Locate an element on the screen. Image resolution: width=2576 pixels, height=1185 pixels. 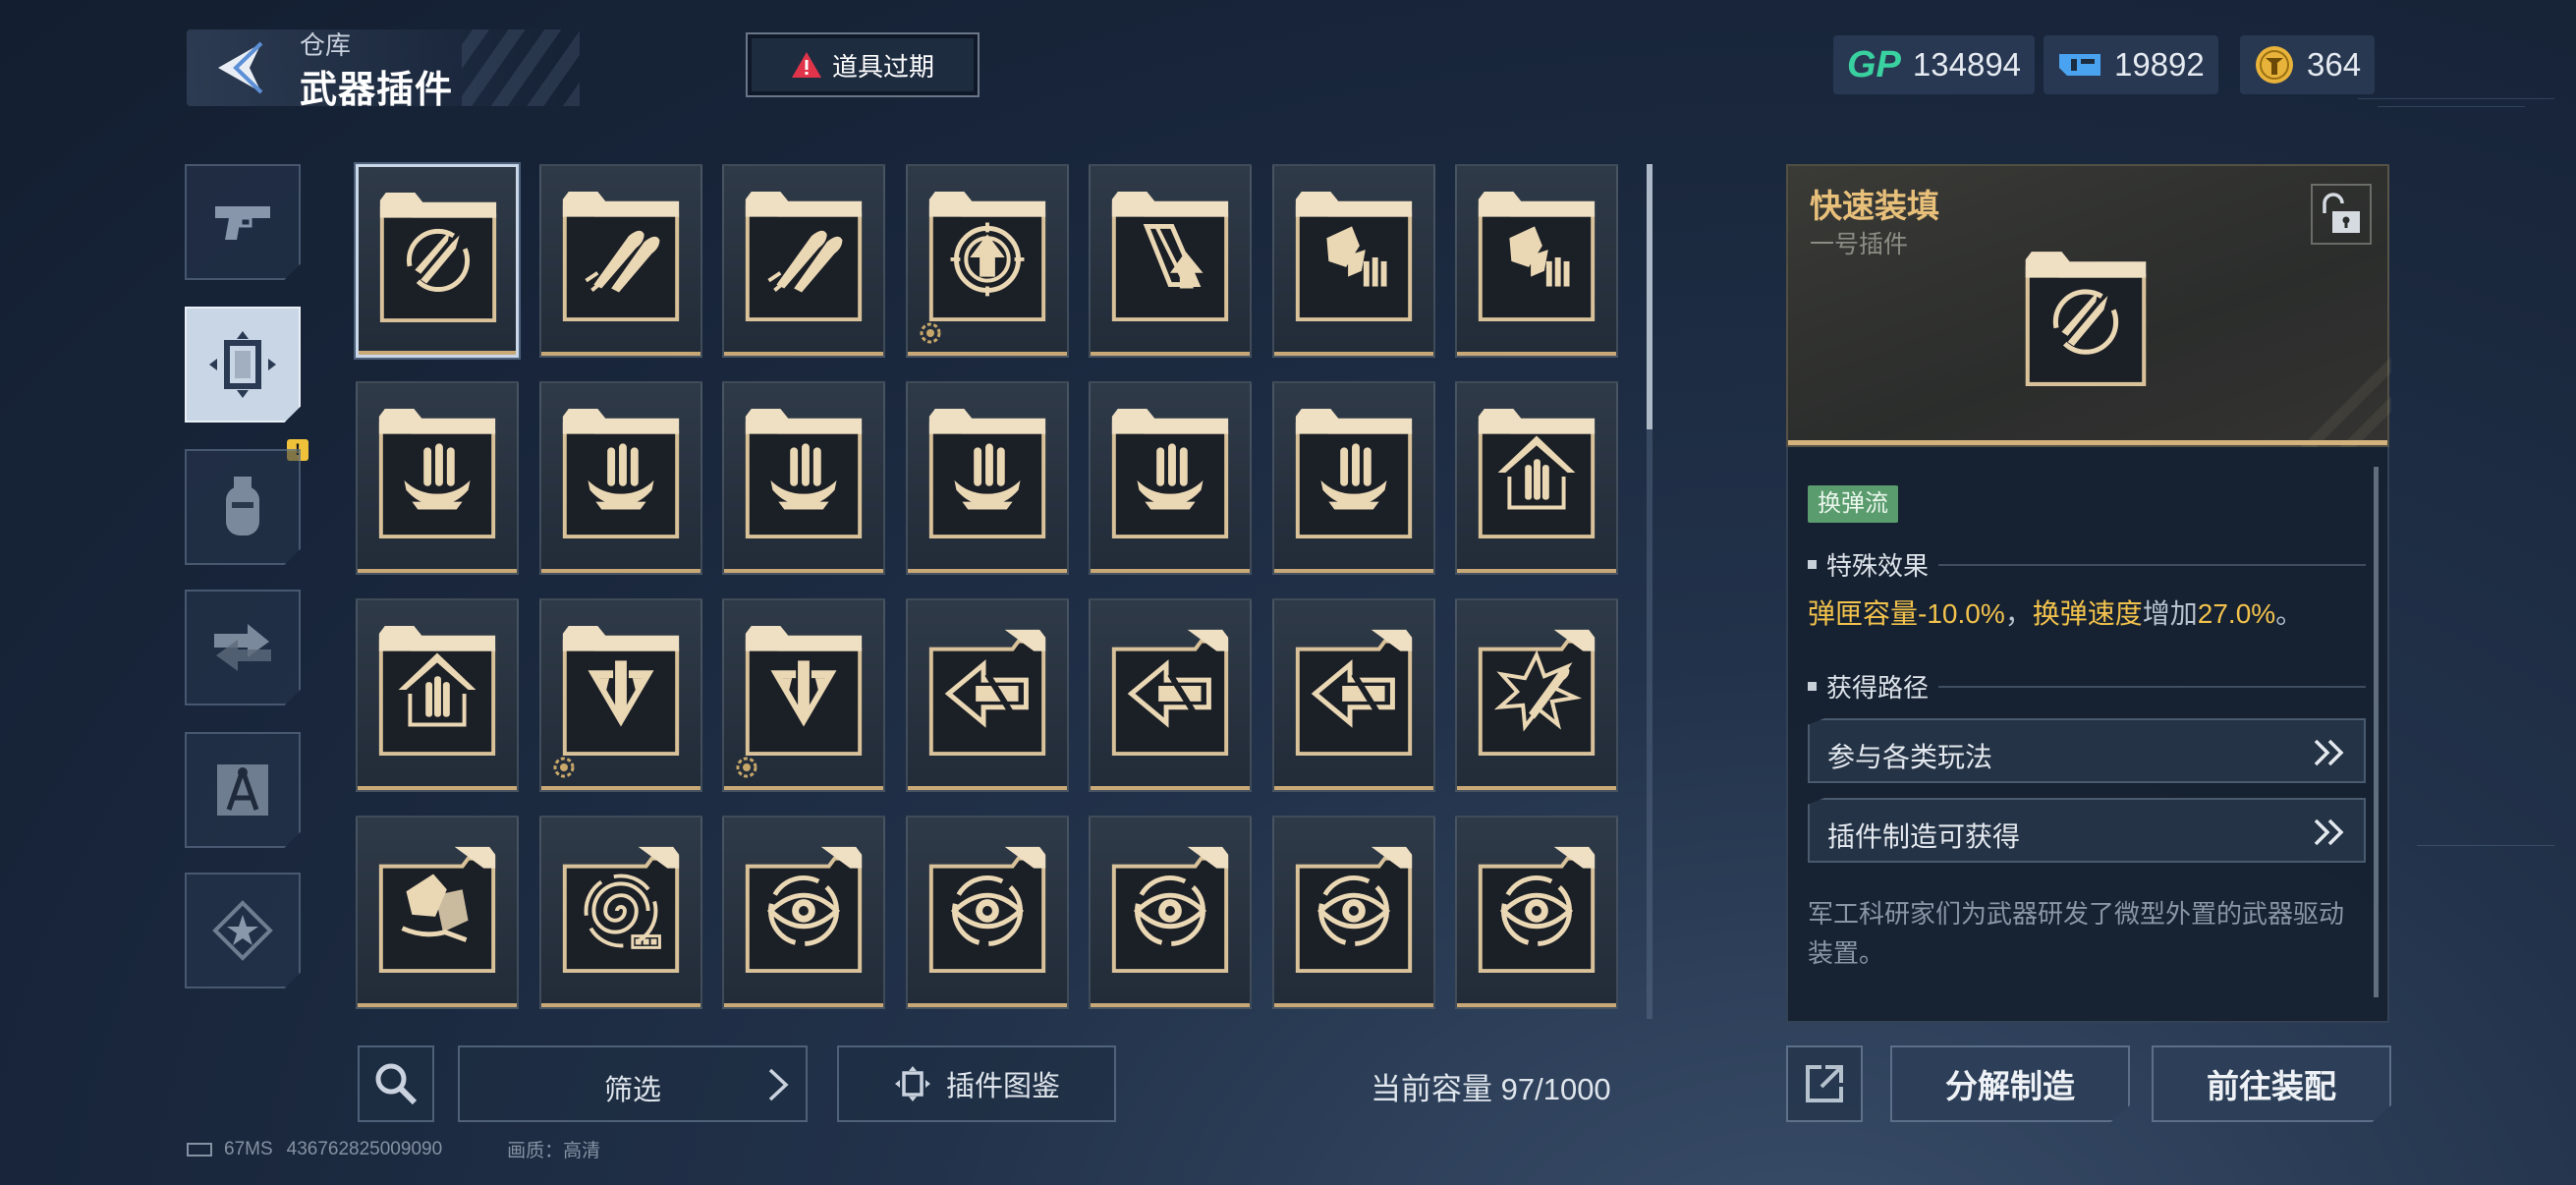
tab-plugins is located at coordinates (243, 365).